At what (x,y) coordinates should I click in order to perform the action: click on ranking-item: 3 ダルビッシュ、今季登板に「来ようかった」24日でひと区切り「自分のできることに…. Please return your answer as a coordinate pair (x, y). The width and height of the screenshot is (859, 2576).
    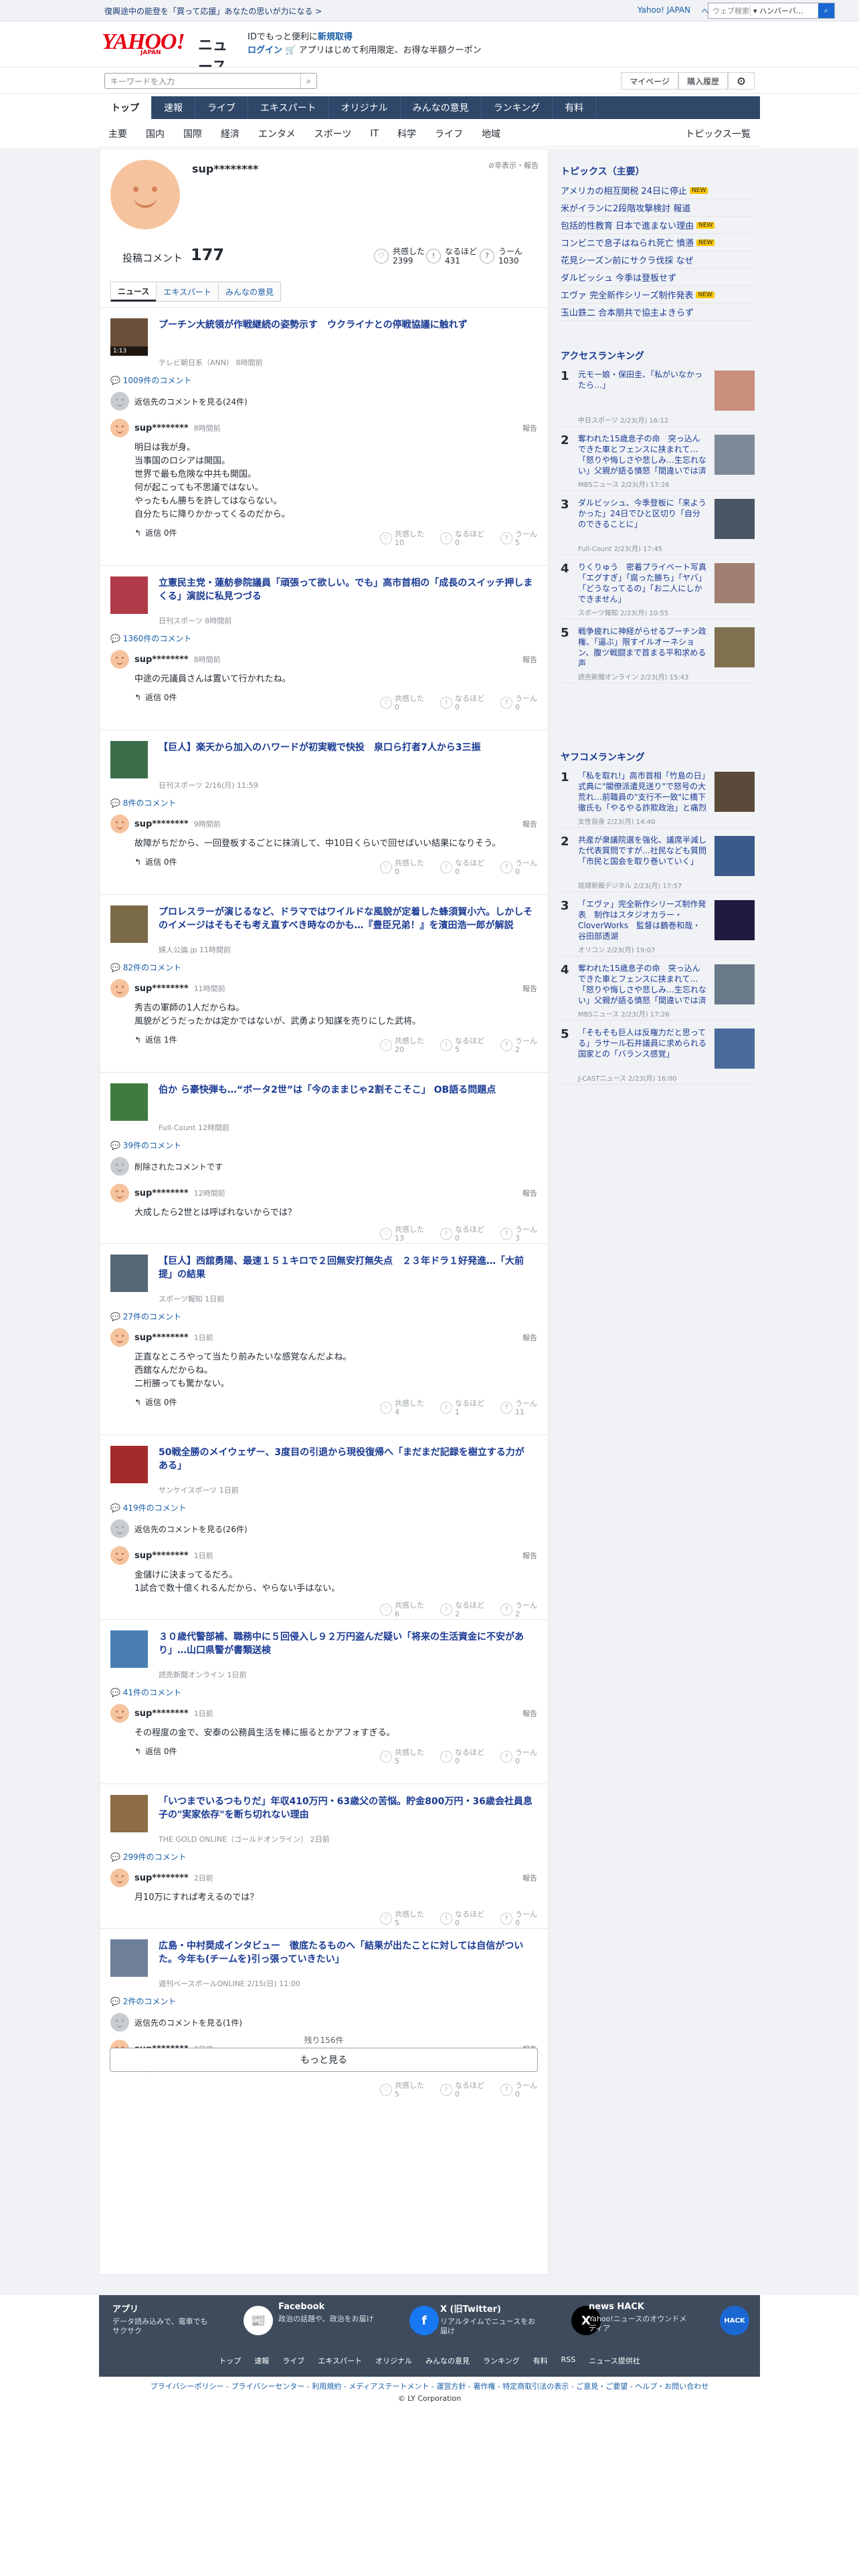
    Looking at the image, I should click on (658, 525).